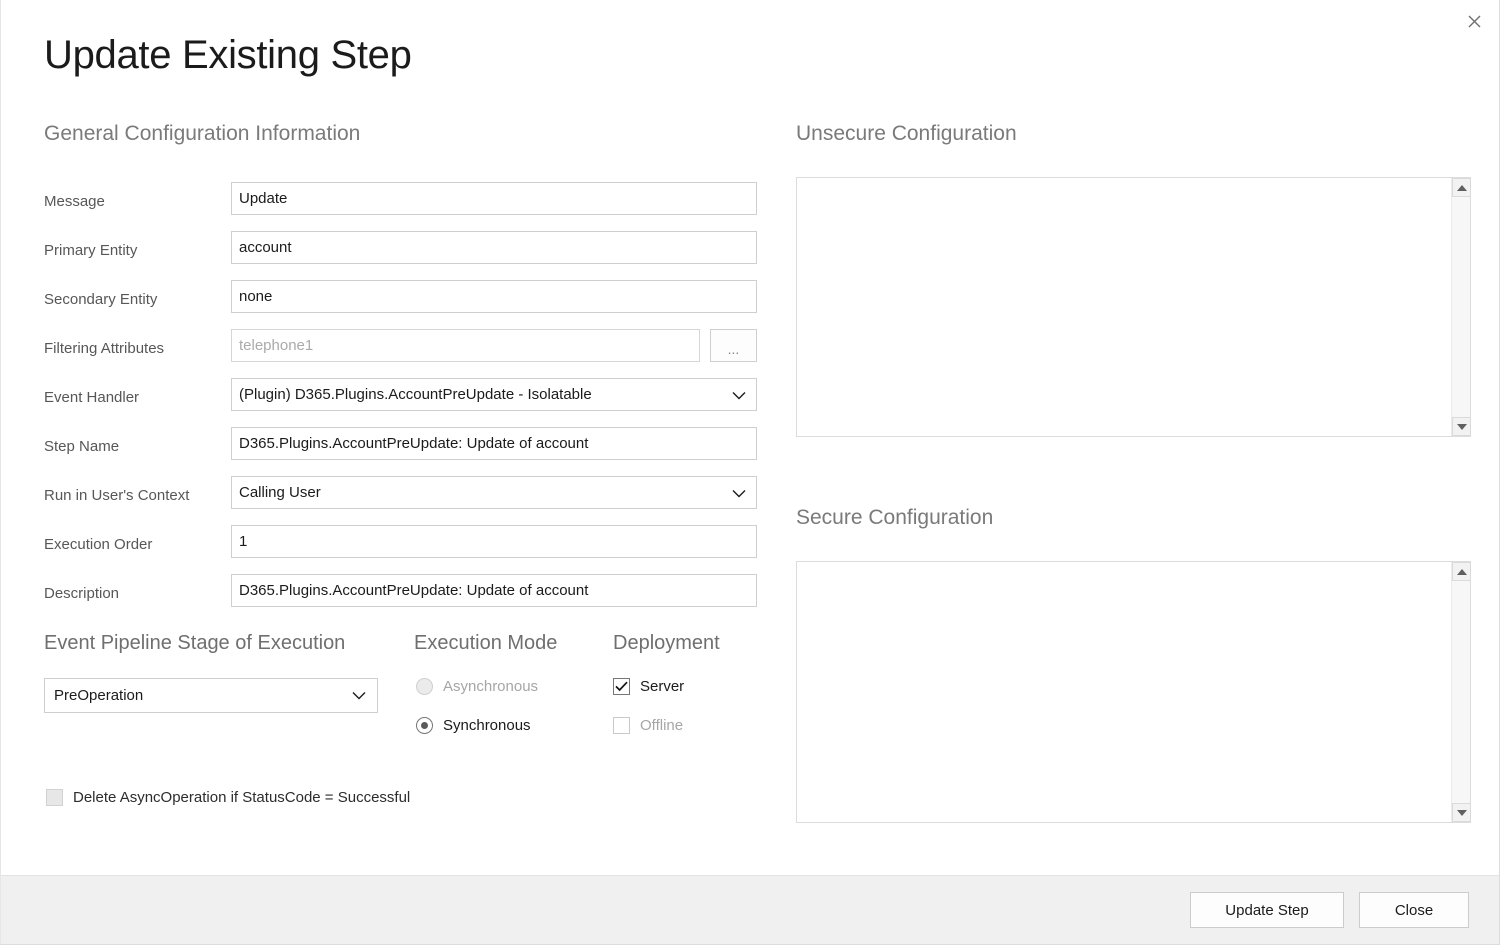  What do you see at coordinates (494, 541) in the screenshot?
I see `input-execution-order: 1` at bounding box center [494, 541].